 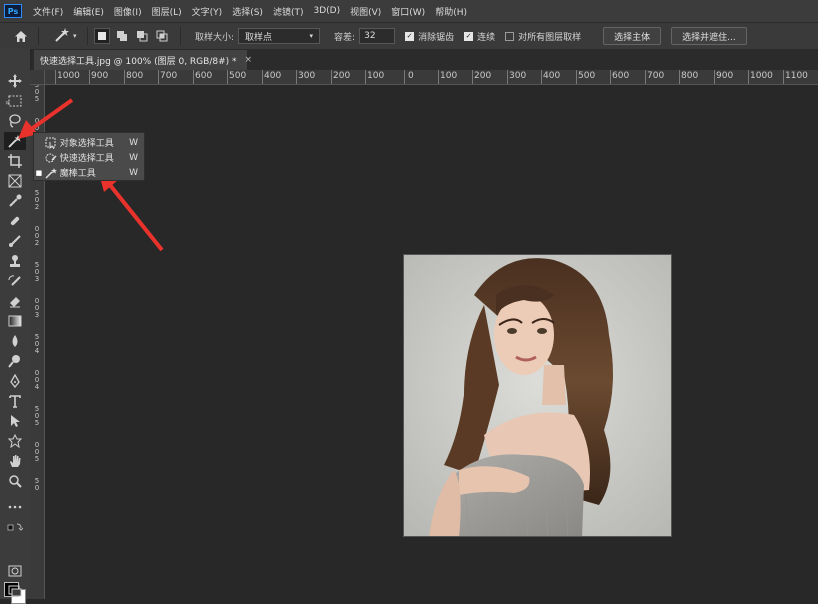 I want to click on add-to-selection-mode-button, so click(x=122, y=36).